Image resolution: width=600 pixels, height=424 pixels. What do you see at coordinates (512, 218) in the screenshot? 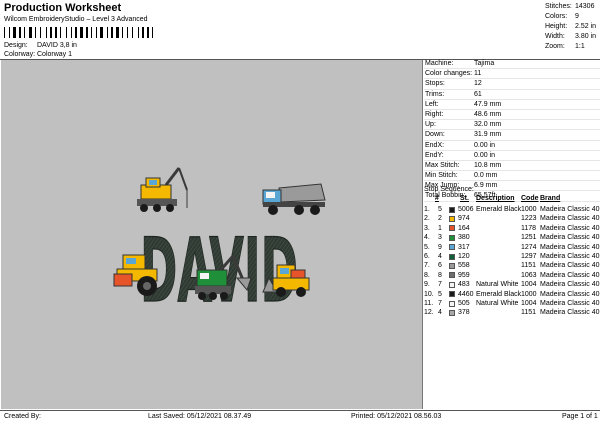
I see `stop-sequence-row: 2. 2 974 1223 Madeira Classic 40` at bounding box center [512, 218].